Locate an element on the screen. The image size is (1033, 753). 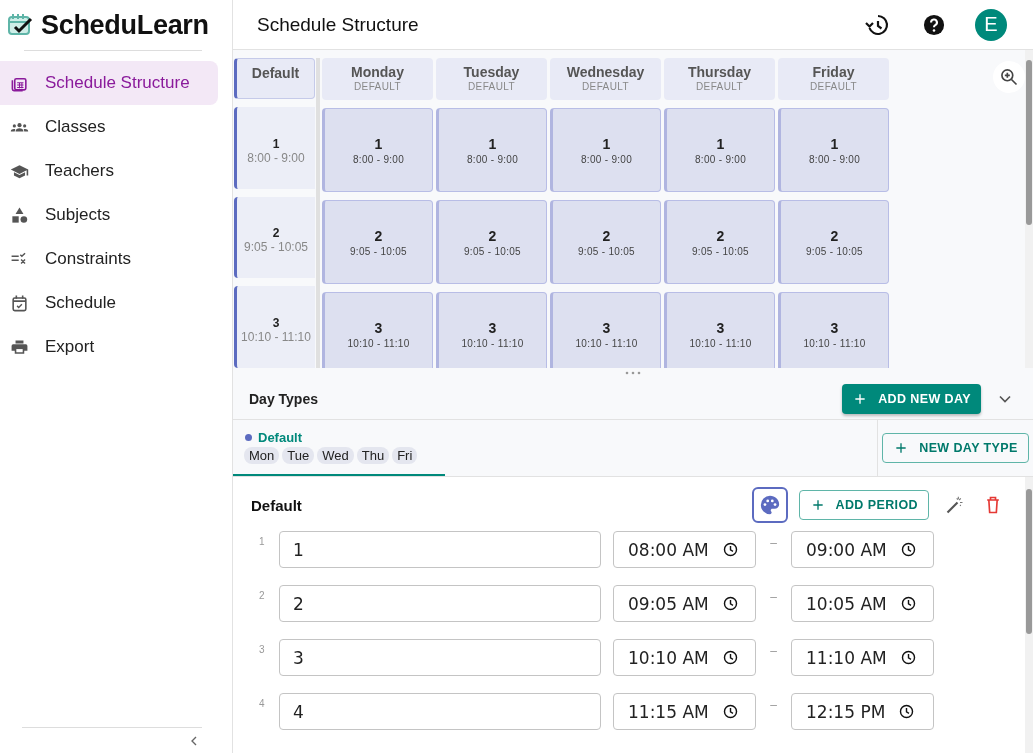
time-field: 11:10 AM is located at coordinates (862, 657).